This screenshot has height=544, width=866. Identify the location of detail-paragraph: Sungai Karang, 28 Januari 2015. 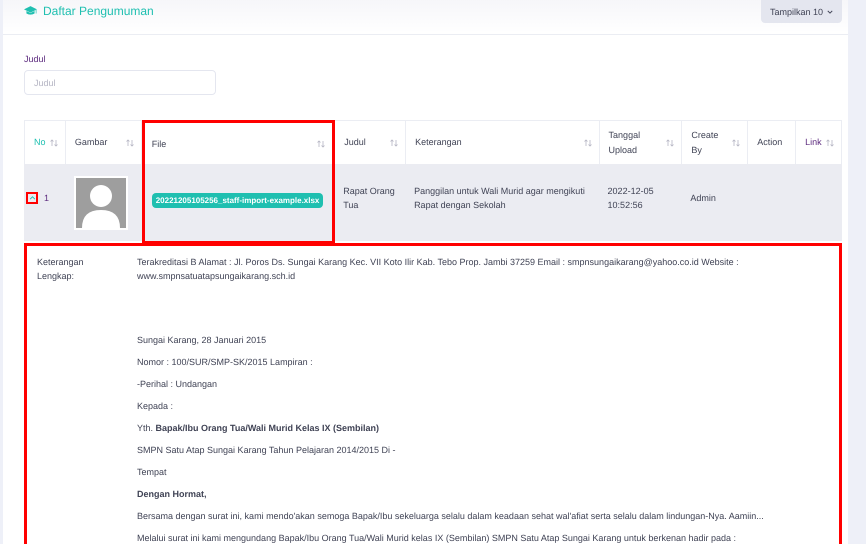
(202, 340).